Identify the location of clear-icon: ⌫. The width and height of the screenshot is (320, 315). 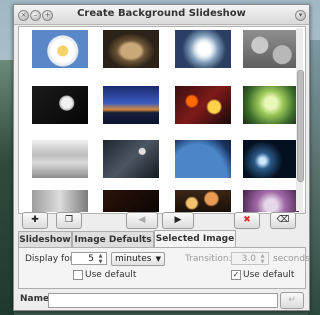
(283, 220).